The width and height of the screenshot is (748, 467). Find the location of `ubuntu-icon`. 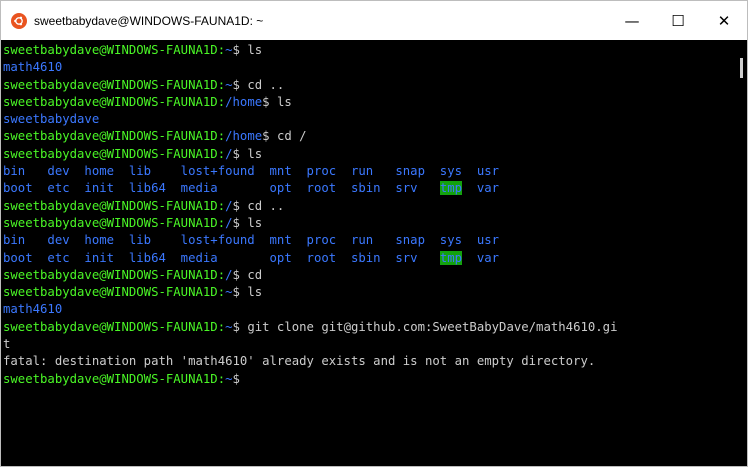

ubuntu-icon is located at coordinates (19, 20).